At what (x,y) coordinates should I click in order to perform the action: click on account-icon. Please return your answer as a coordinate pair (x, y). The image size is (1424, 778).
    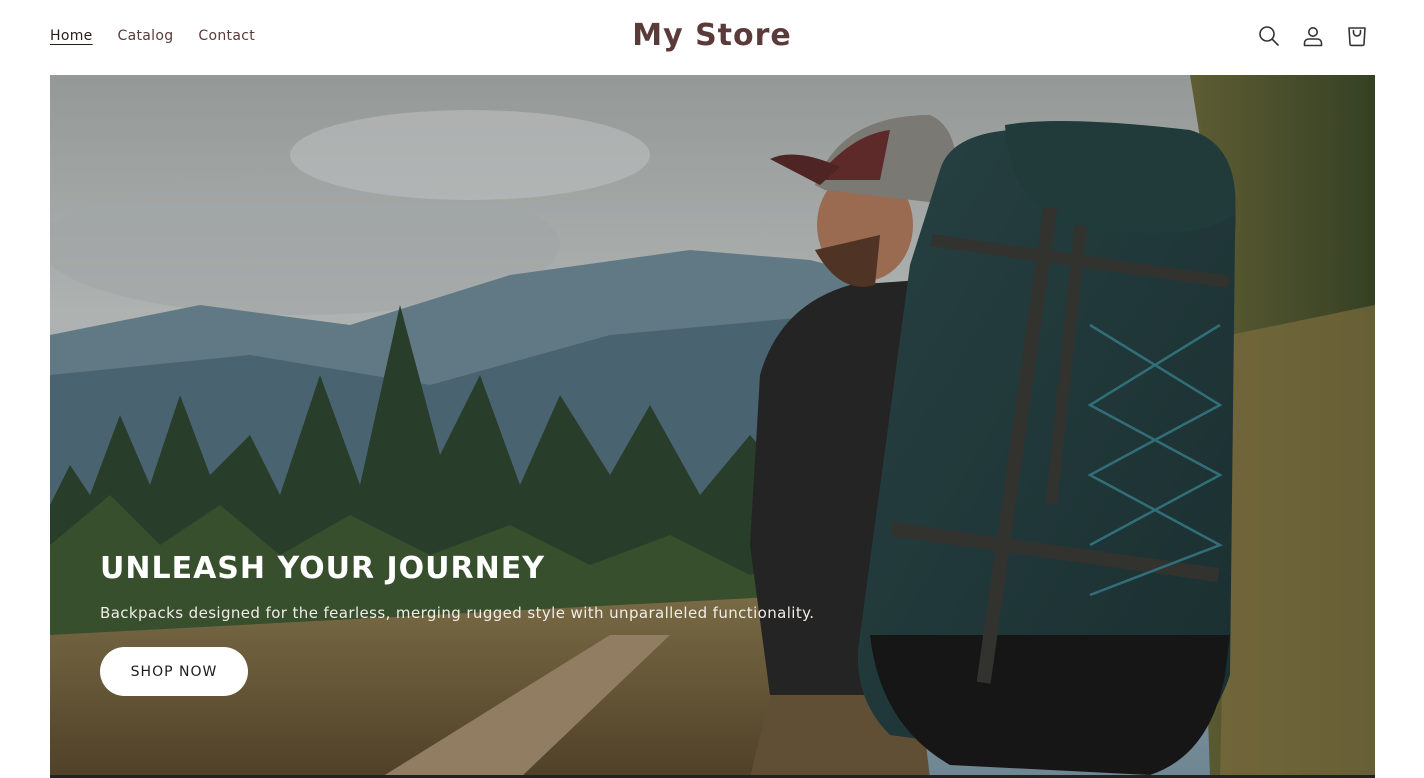
    Looking at the image, I should click on (1313, 36).